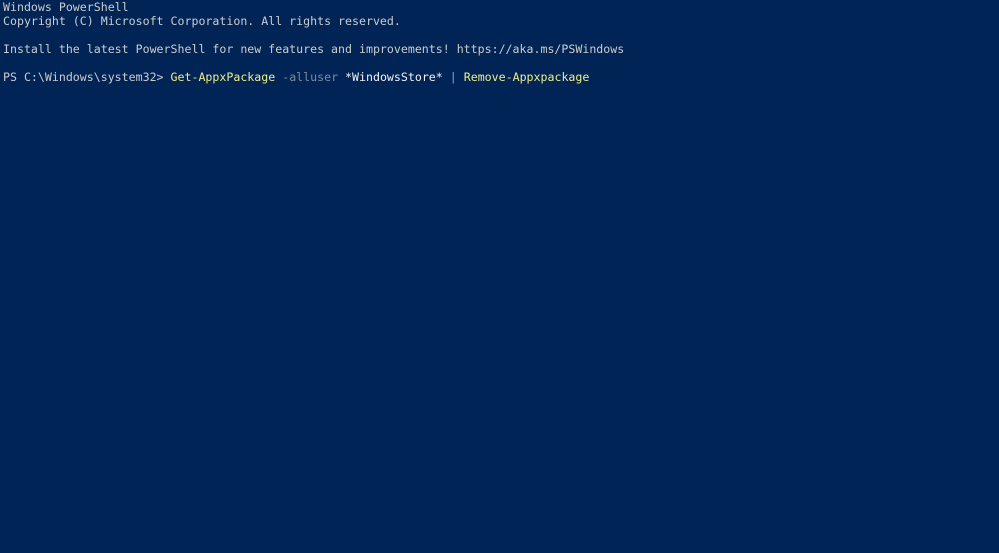  Describe the element at coordinates (223, 77) in the screenshot. I see `command-token-command-1: Get-AppxPackage` at that location.